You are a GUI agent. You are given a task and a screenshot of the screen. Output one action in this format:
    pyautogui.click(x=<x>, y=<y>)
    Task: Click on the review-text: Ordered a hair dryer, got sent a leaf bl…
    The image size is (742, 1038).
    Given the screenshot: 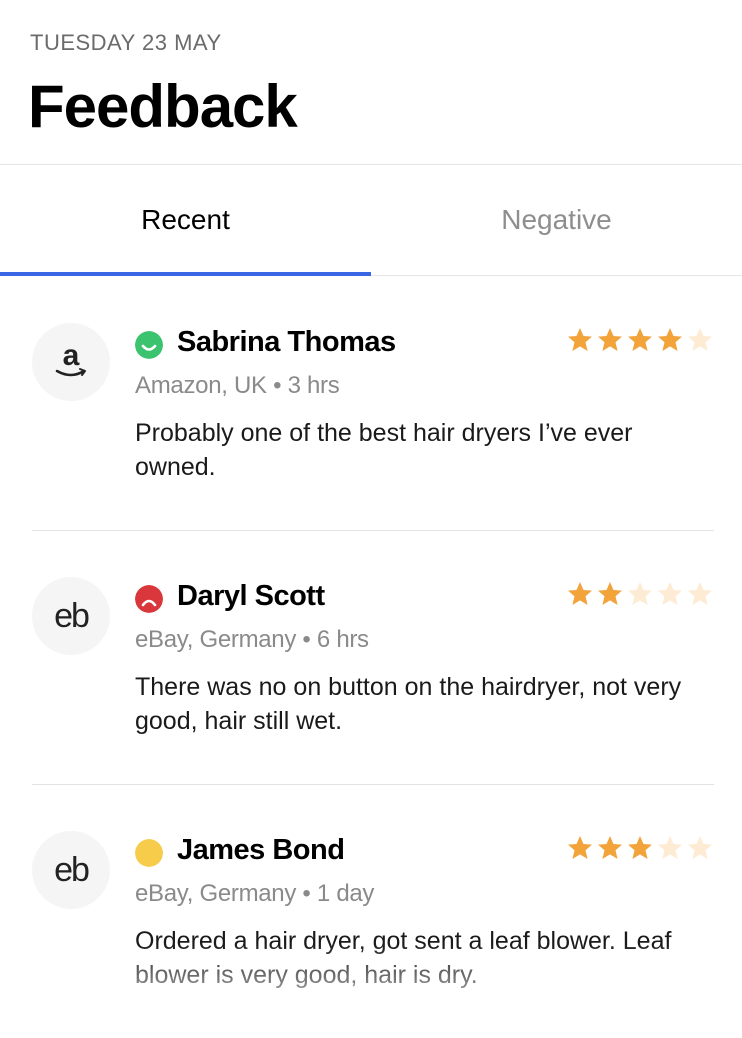 What is the action you would take?
    pyautogui.click(x=403, y=958)
    